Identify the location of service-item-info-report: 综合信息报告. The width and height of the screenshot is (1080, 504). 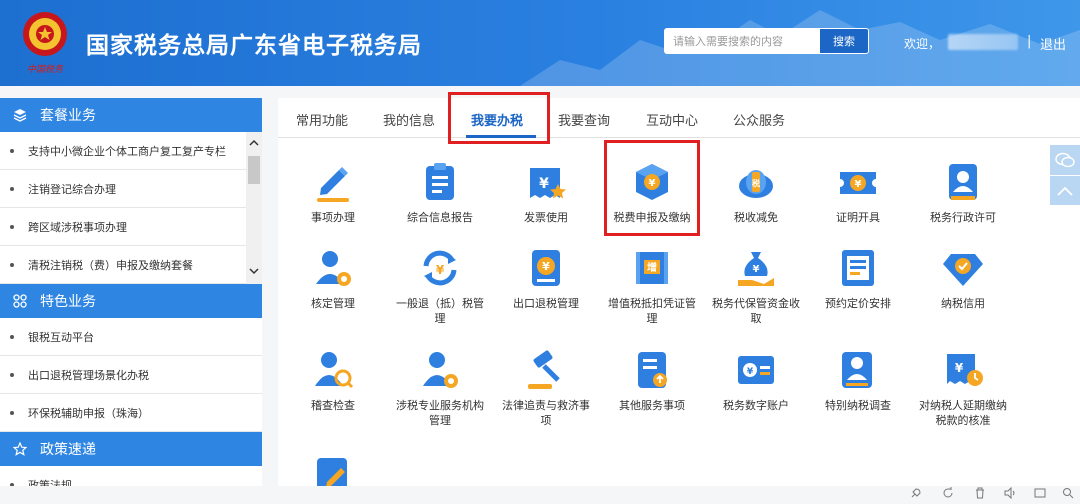
(440, 192).